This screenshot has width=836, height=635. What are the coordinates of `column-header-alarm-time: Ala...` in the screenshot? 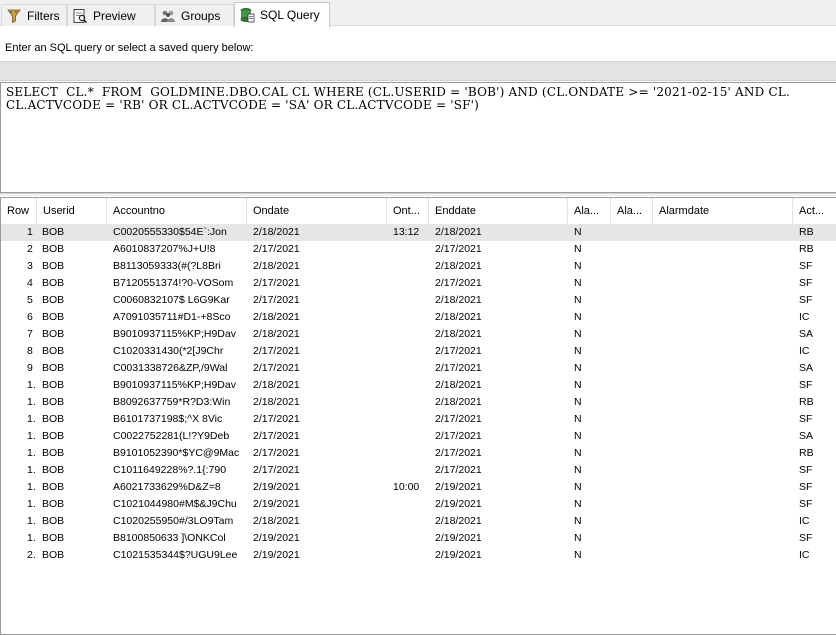 It's located at (632, 211).